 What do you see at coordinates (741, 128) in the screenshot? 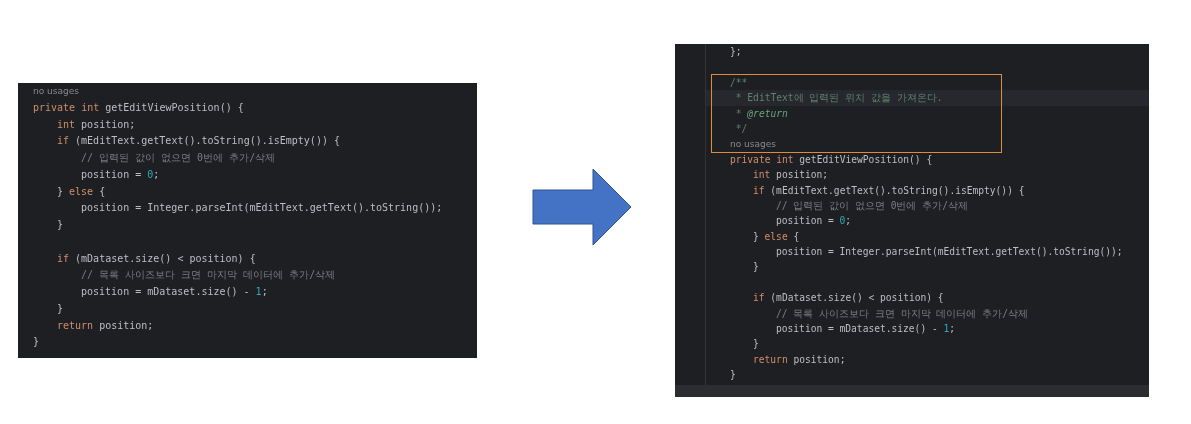
I see `doc-comment: */` at bounding box center [741, 128].